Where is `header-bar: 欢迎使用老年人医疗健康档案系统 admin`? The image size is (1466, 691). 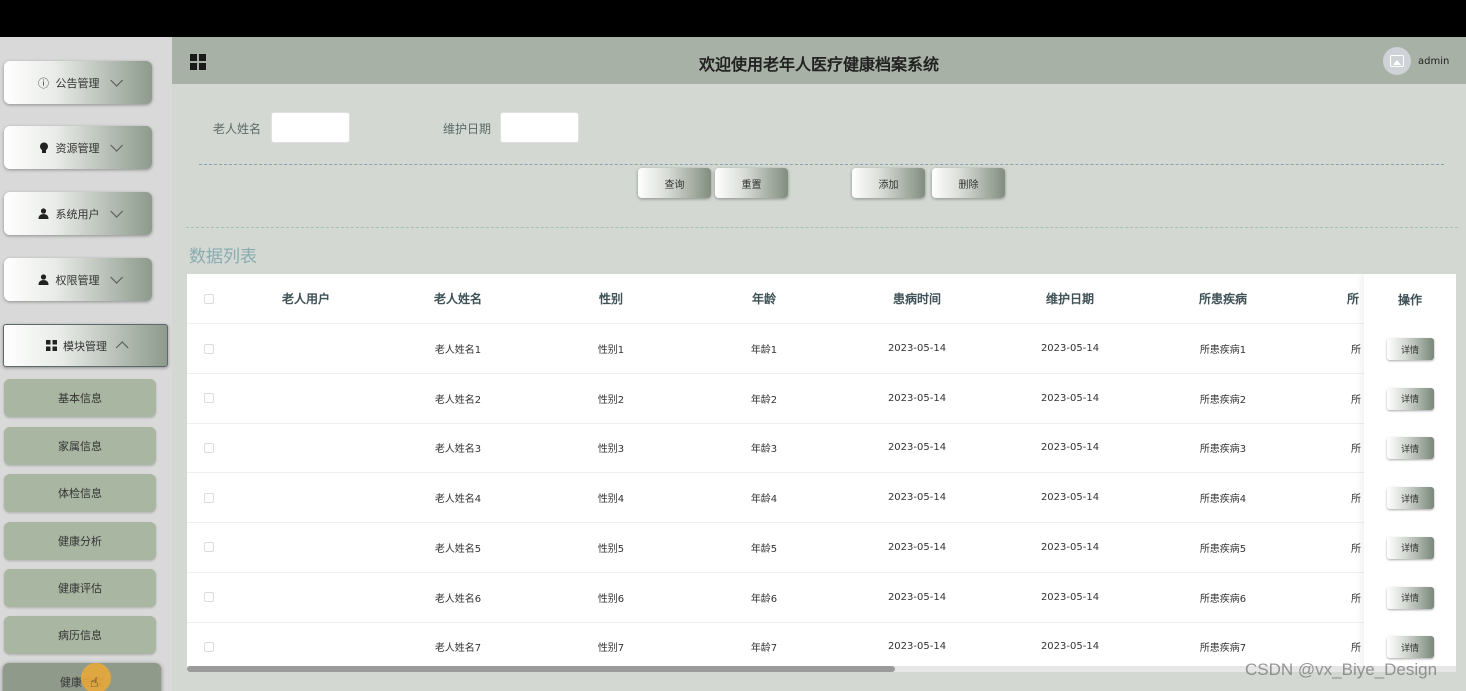 header-bar: 欢迎使用老年人医疗健康档案系统 admin is located at coordinates (819, 60).